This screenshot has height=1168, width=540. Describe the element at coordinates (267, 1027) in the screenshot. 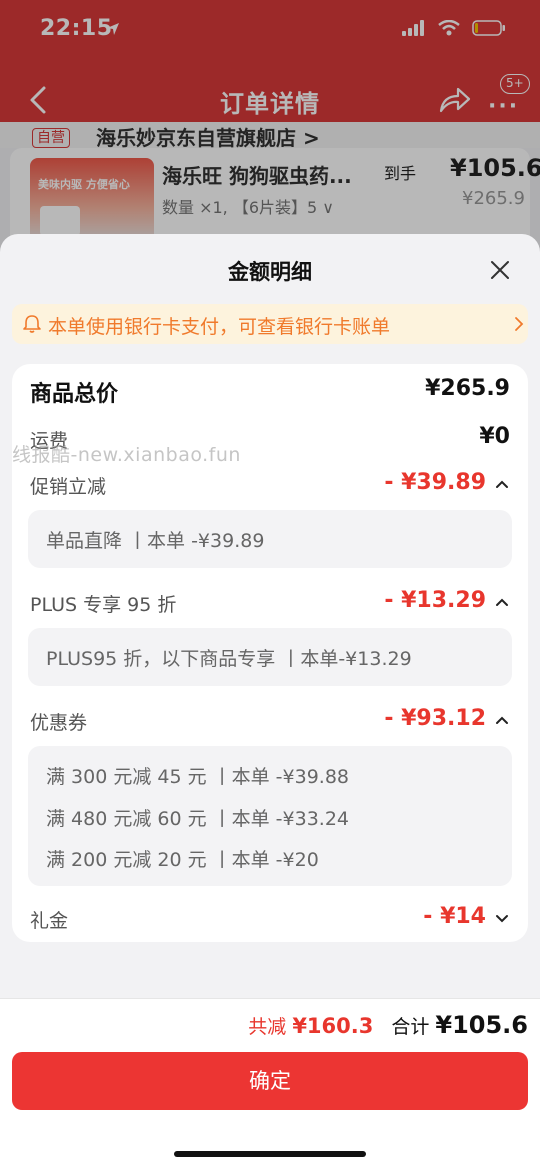

I see `discount-label: 共减` at that location.